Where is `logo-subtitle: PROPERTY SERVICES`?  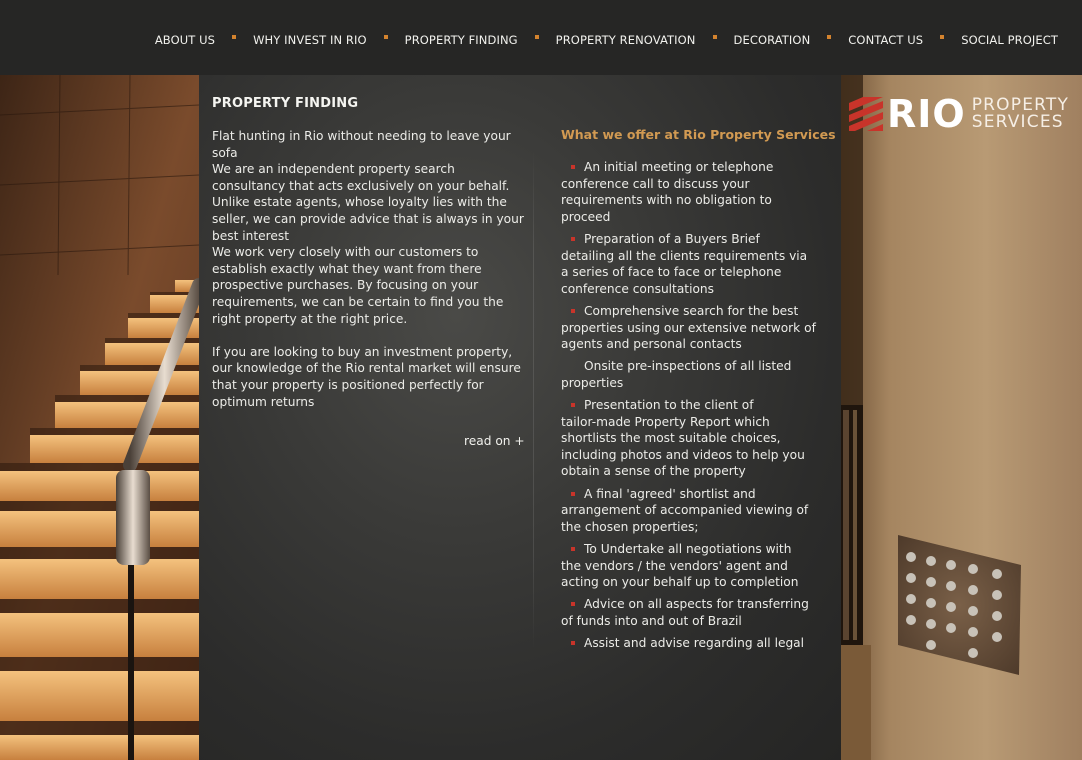 logo-subtitle: PROPERTY SERVICES is located at coordinates (1020, 114).